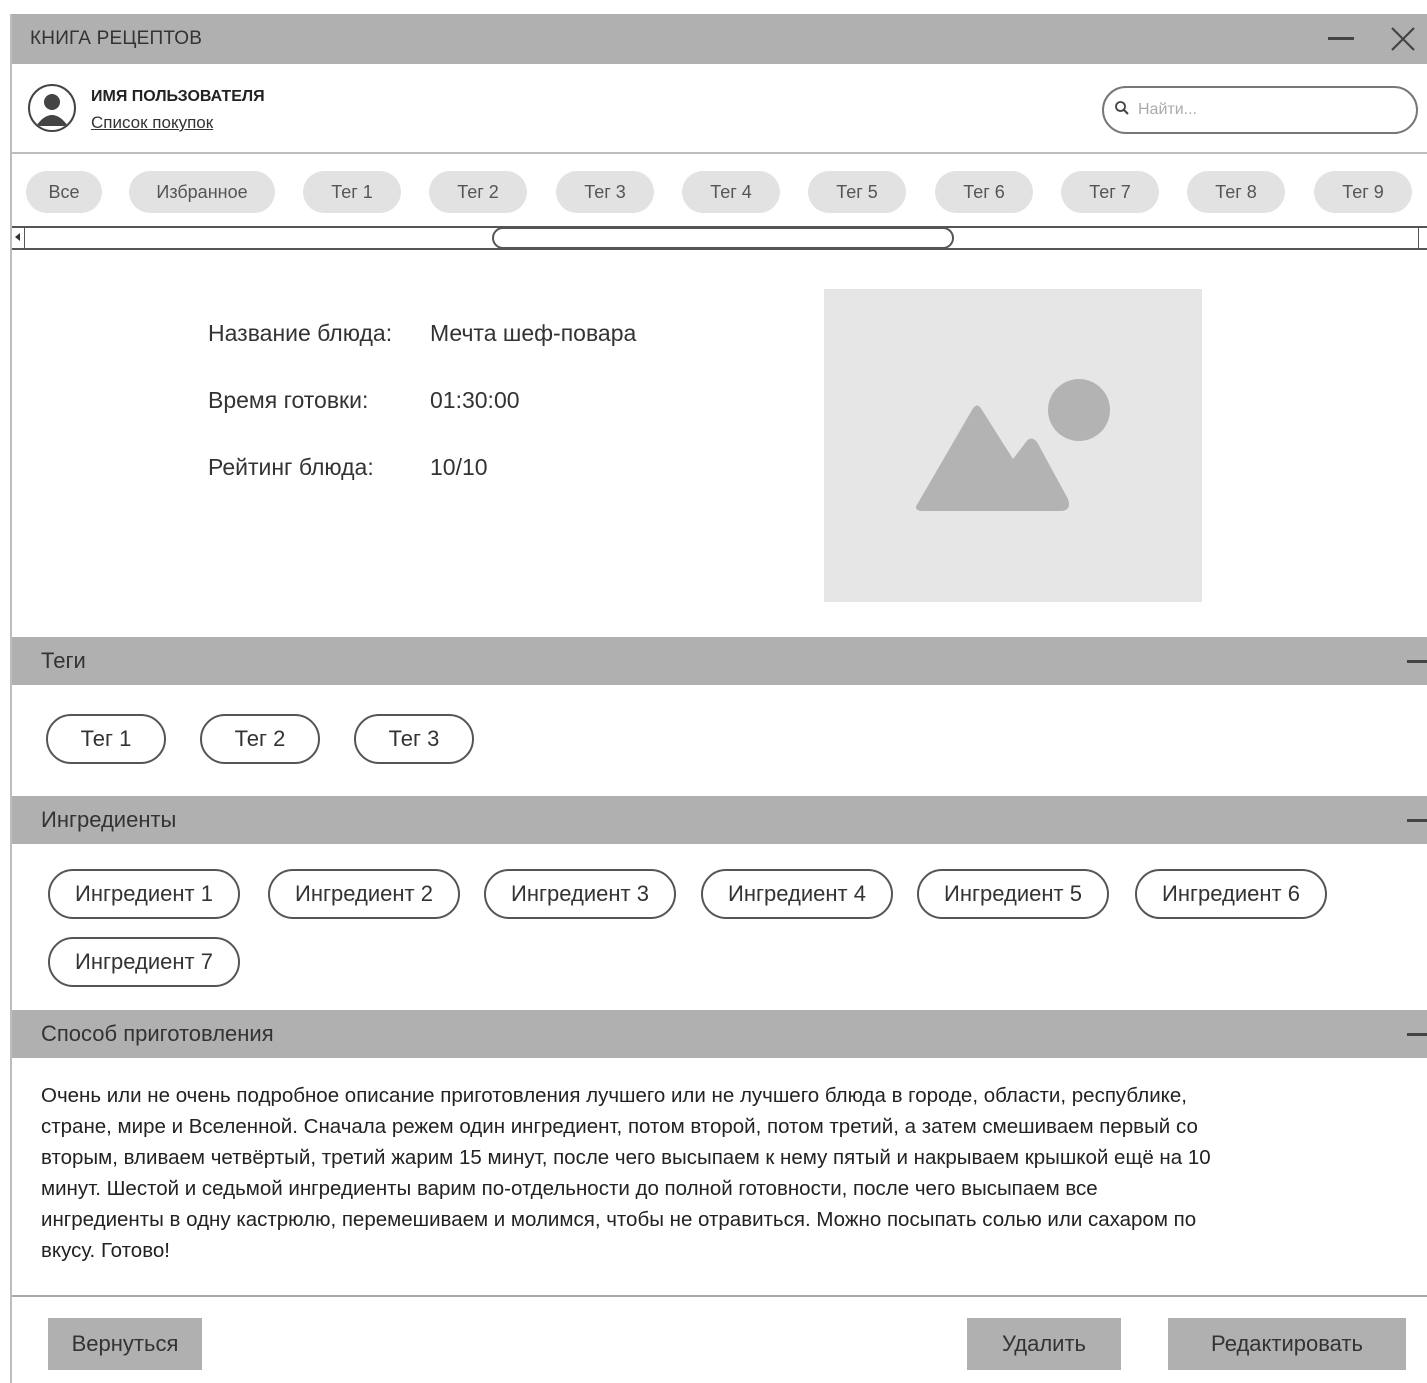 This screenshot has height=1383, width=1427. Describe the element at coordinates (1236, 192) in the screenshot. I see `filter-chip-tag-8: Тег 8` at that location.